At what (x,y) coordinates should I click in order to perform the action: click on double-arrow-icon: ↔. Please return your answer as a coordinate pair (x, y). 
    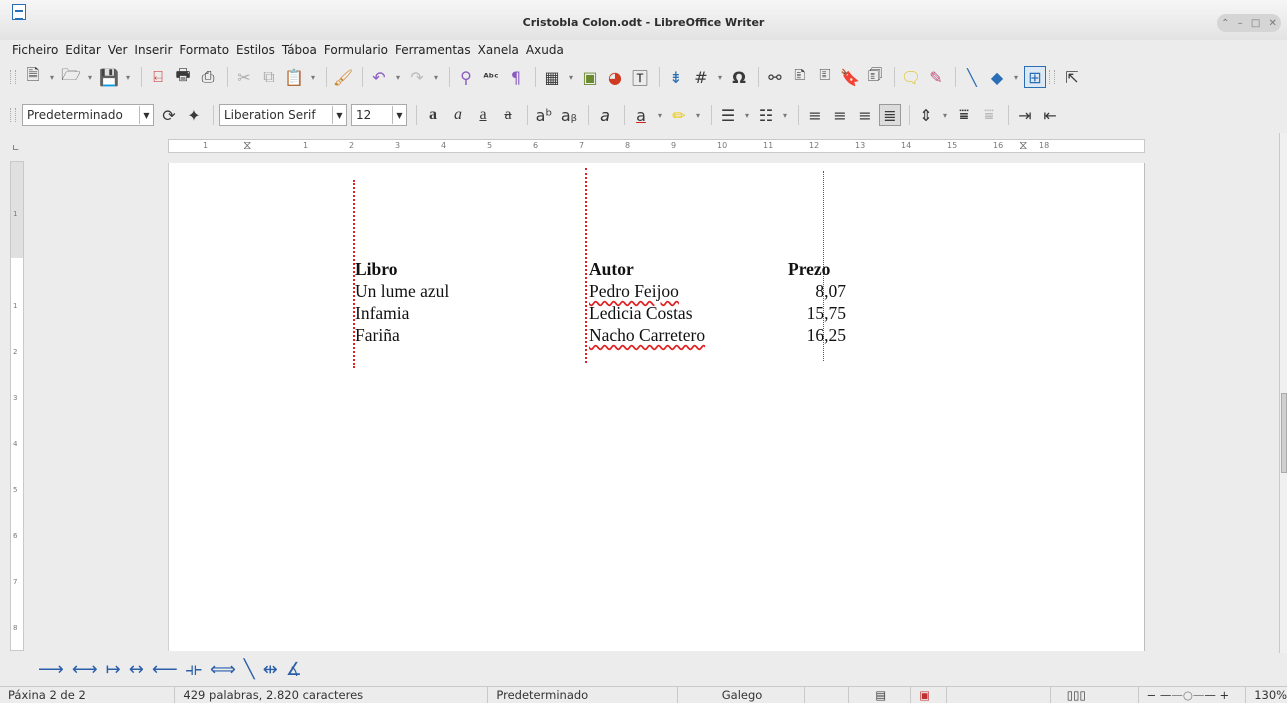
    Looking at the image, I should click on (136, 669).